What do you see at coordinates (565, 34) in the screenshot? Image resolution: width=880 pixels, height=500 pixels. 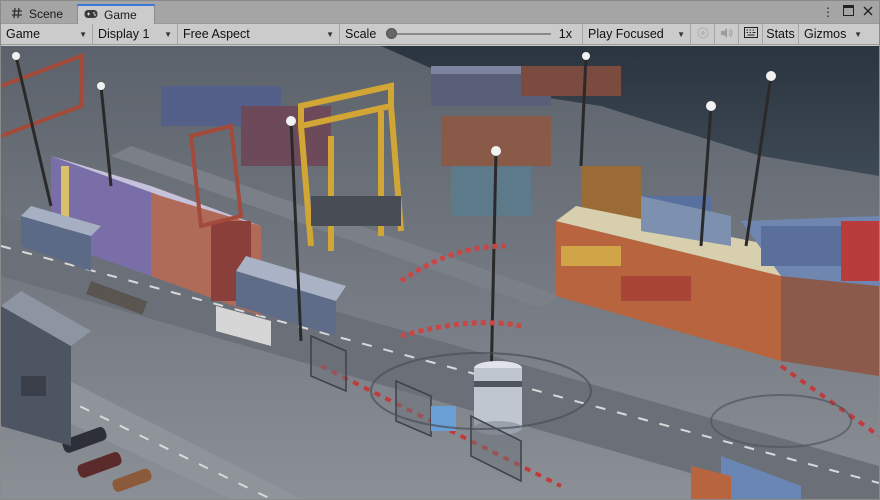 I see `scale-value: 1x` at bounding box center [565, 34].